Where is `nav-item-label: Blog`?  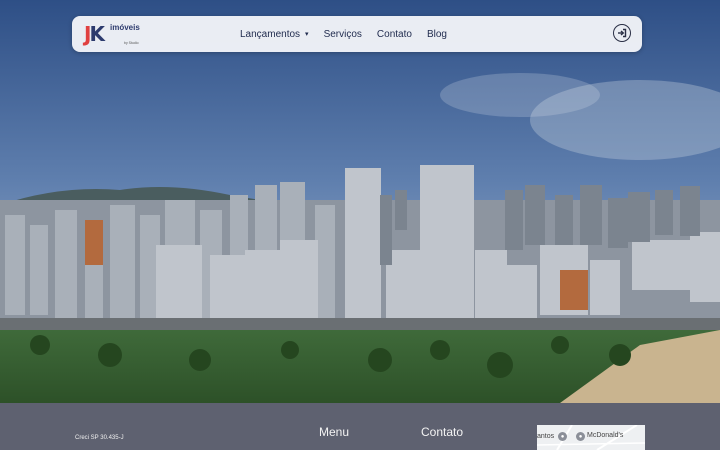 nav-item-label: Blog is located at coordinates (436, 34).